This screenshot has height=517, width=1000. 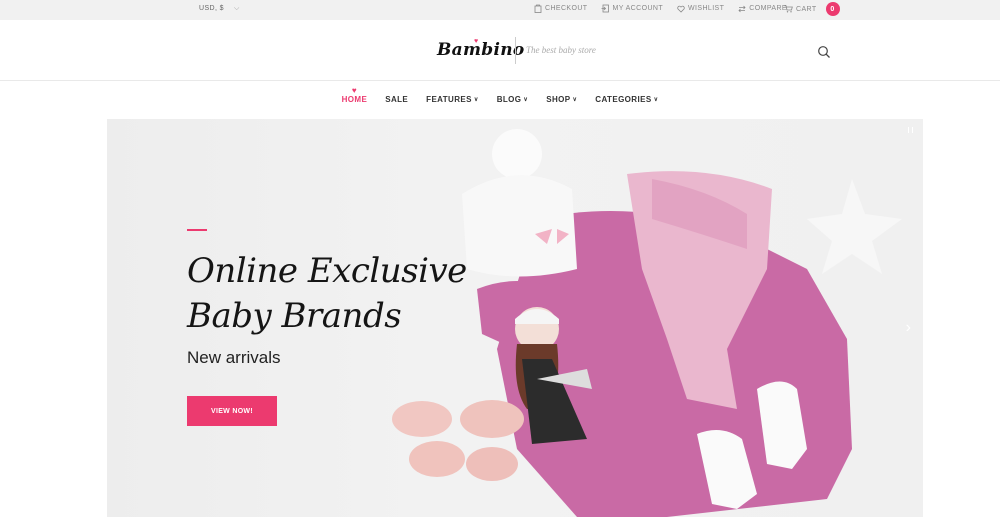 I want to click on nav-item-sale: SALE, so click(x=396, y=100).